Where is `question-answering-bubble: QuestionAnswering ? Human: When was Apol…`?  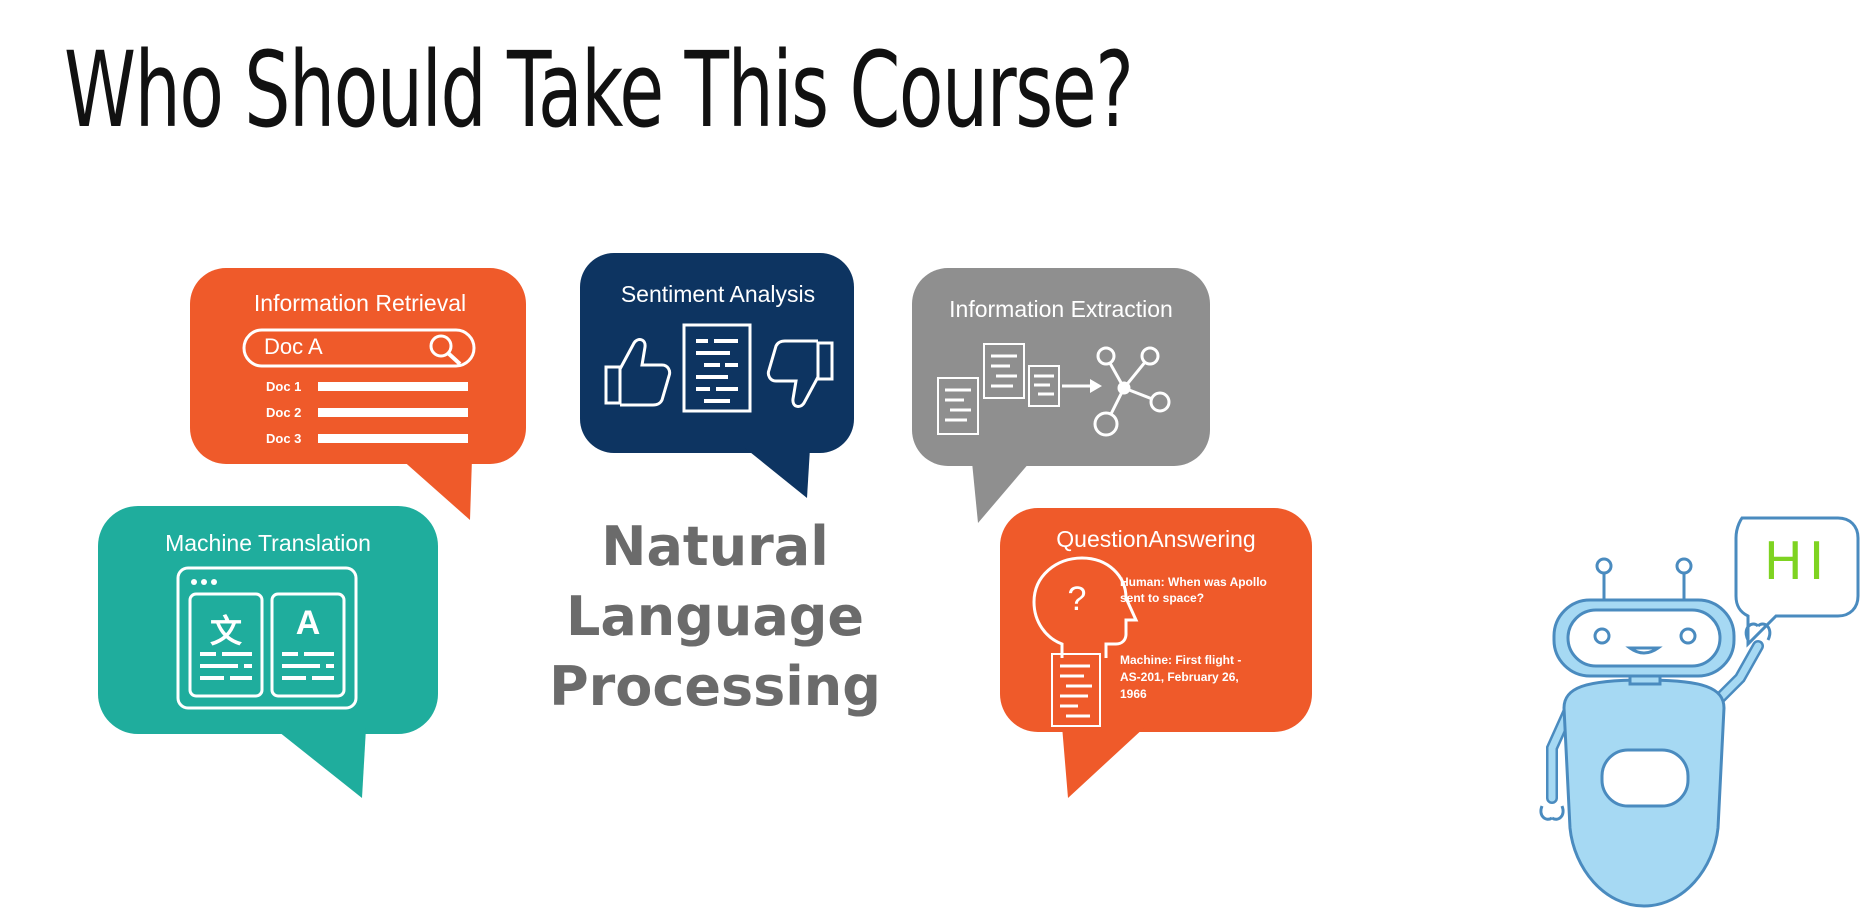 question-answering-bubble: QuestionAnswering ? Human: When was Apol… is located at coordinates (1157, 653).